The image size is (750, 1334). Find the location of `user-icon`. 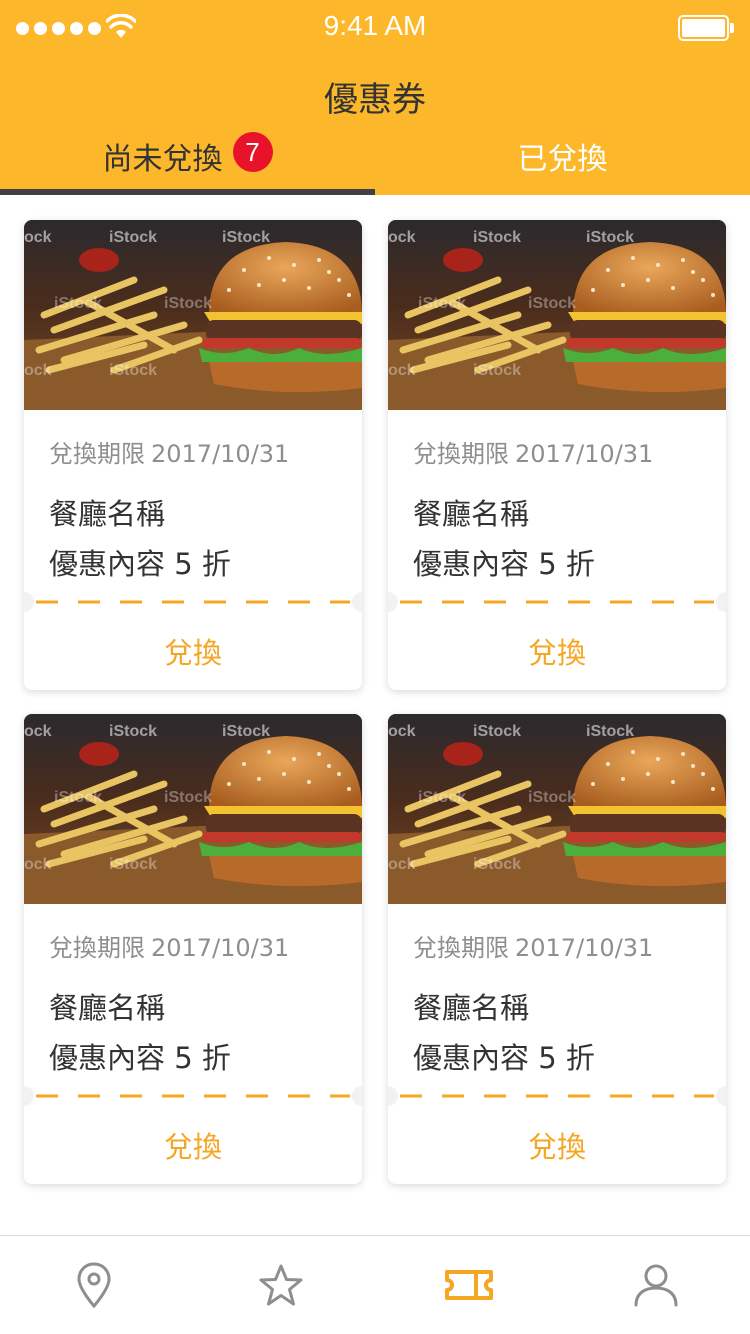

user-icon is located at coordinates (656, 1285).